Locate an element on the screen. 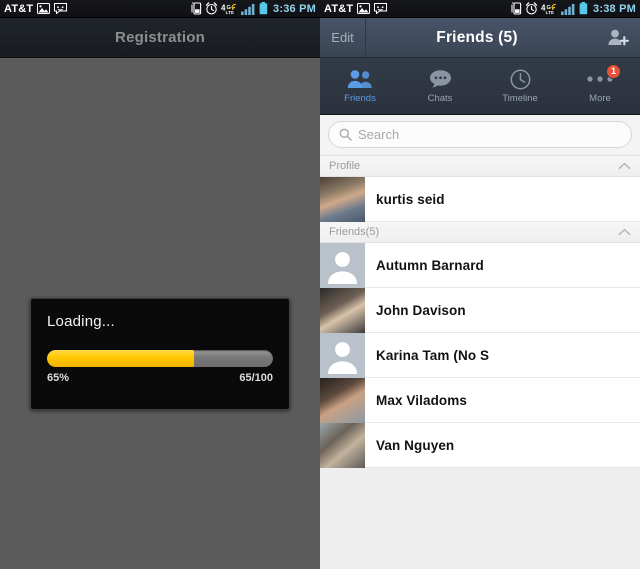  list-item: John Davison is located at coordinates (480, 310).